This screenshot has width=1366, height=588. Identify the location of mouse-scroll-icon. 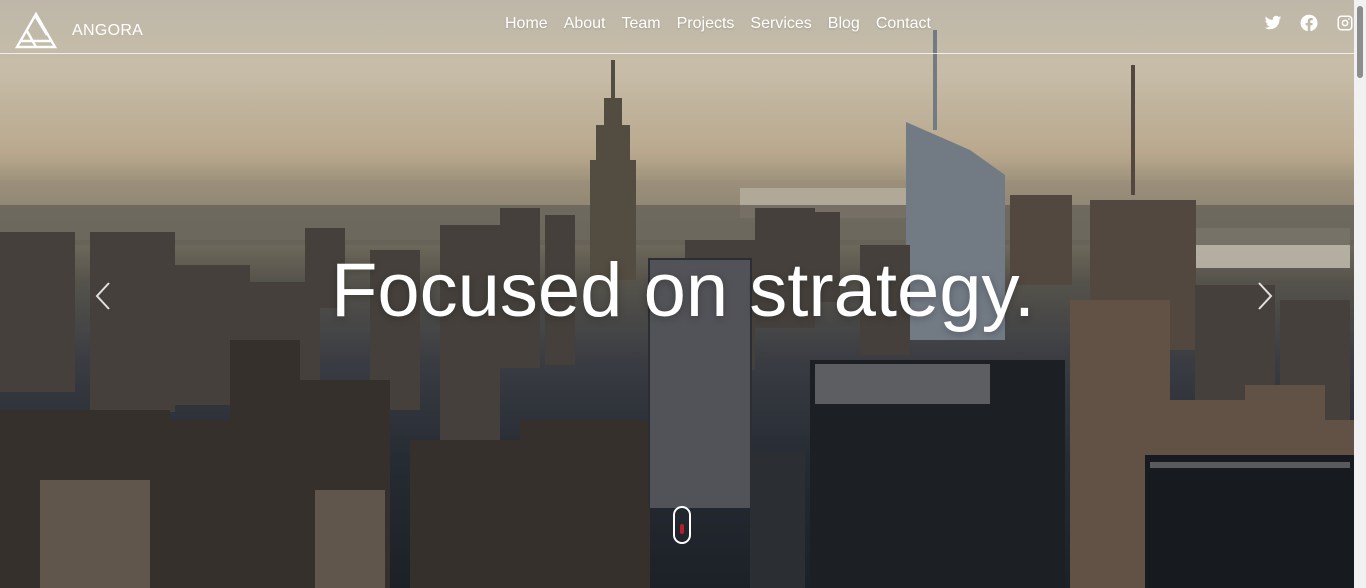
(682, 525).